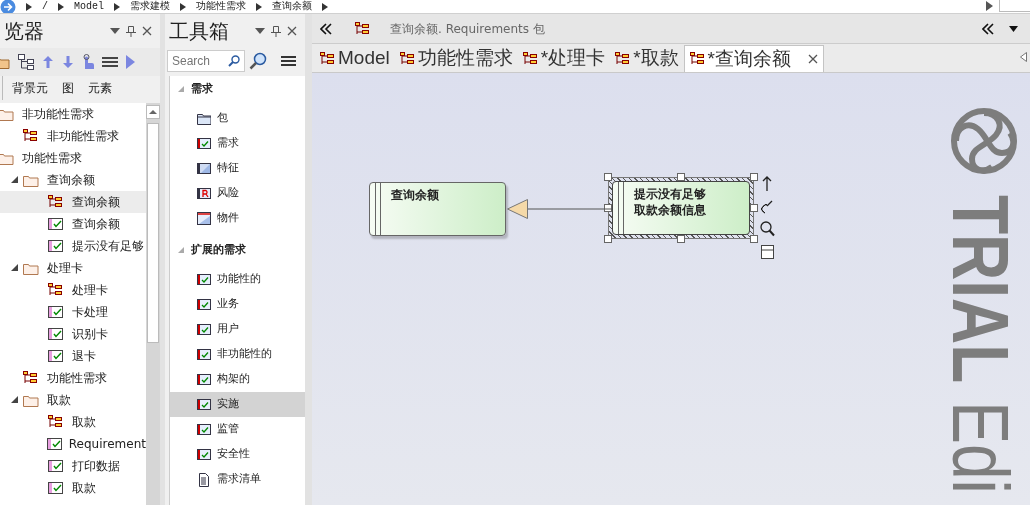 The image size is (1030, 505). I want to click on search-field: Search, so click(206, 61).